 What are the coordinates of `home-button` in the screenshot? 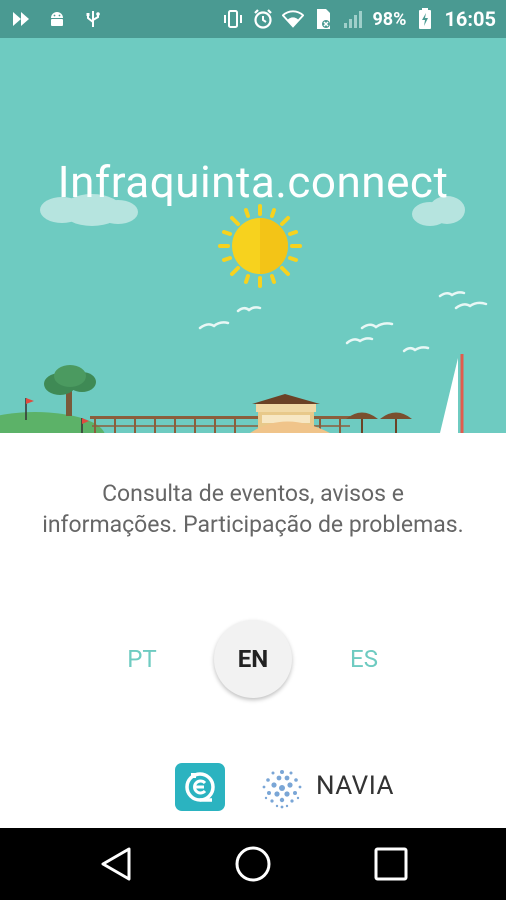 It's located at (253, 864).